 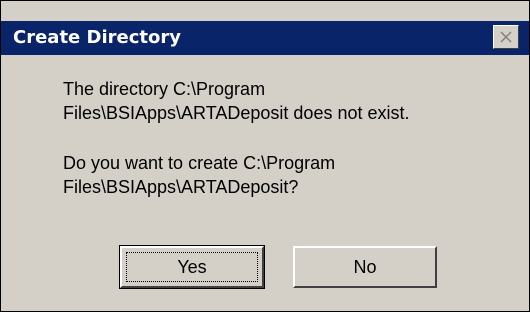 I want to click on yes-button-label: Yes, so click(x=192, y=267).